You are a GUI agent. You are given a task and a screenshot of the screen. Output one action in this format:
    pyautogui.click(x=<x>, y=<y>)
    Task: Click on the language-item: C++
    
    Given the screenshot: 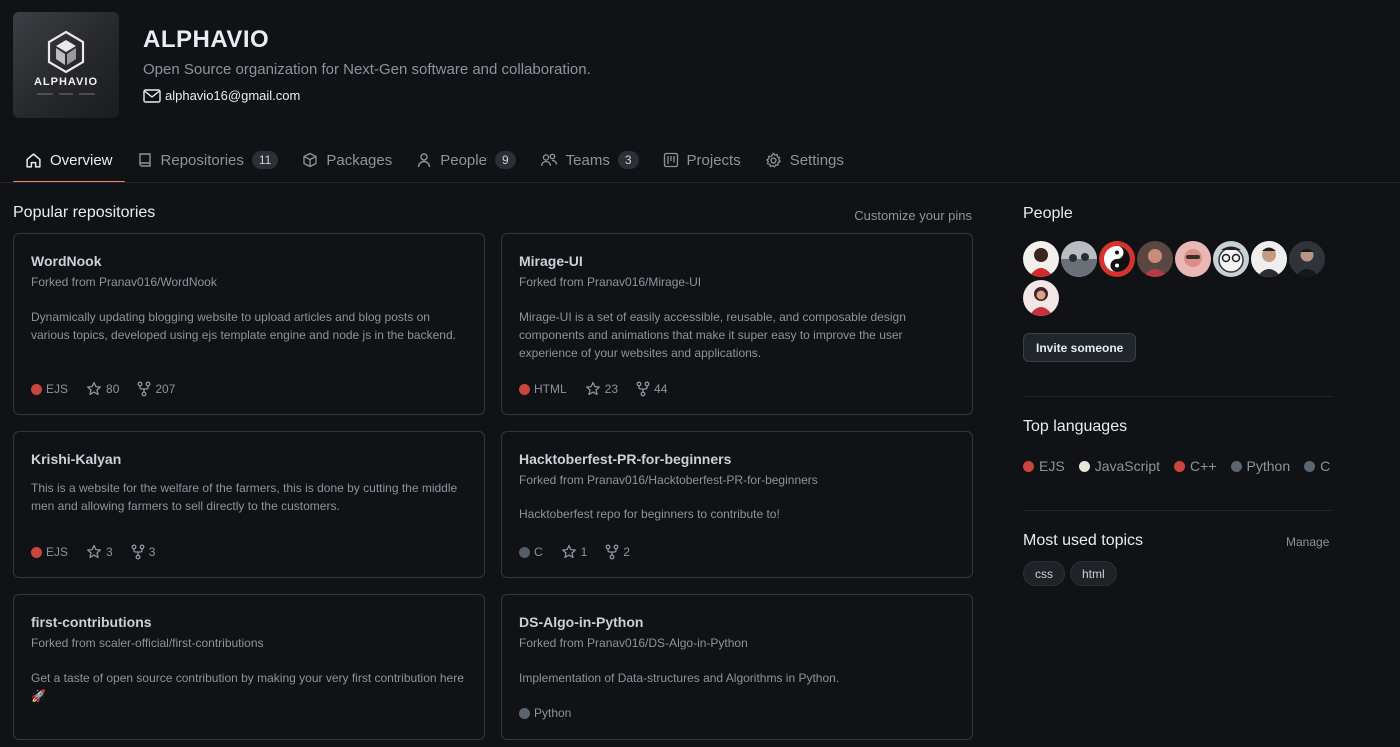 What is the action you would take?
    pyautogui.click(x=1195, y=466)
    